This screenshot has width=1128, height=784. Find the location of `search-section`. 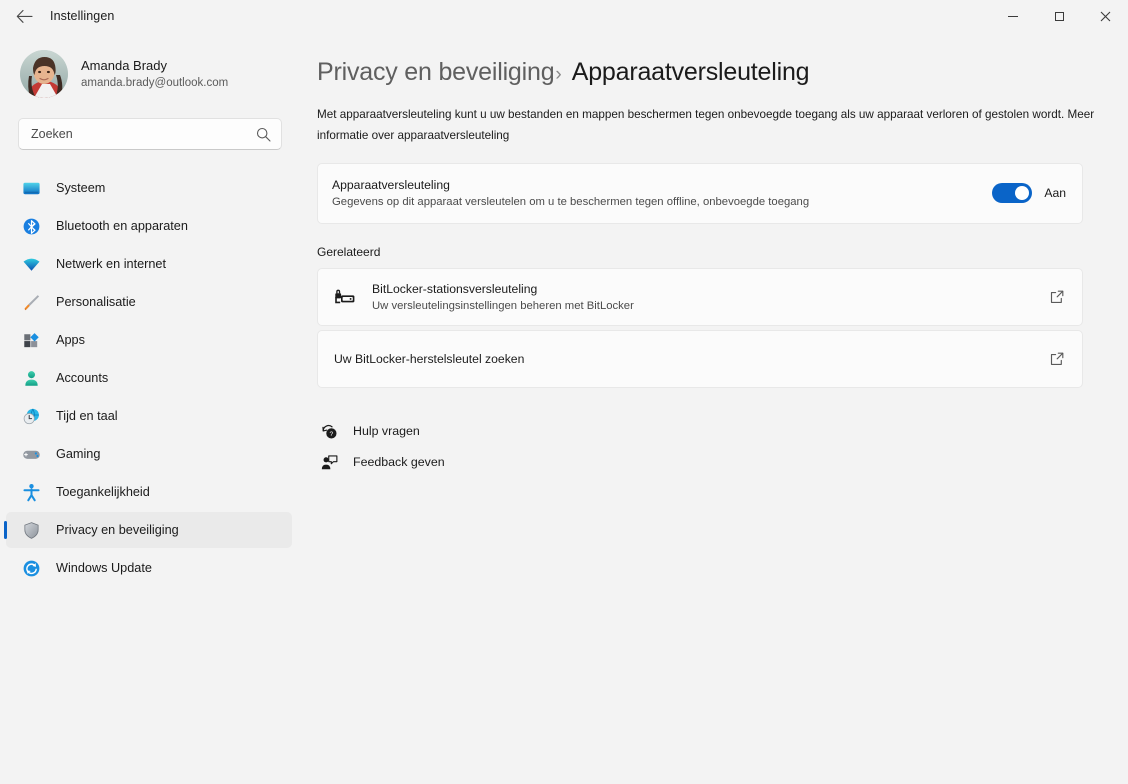

search-section is located at coordinates (150, 124).